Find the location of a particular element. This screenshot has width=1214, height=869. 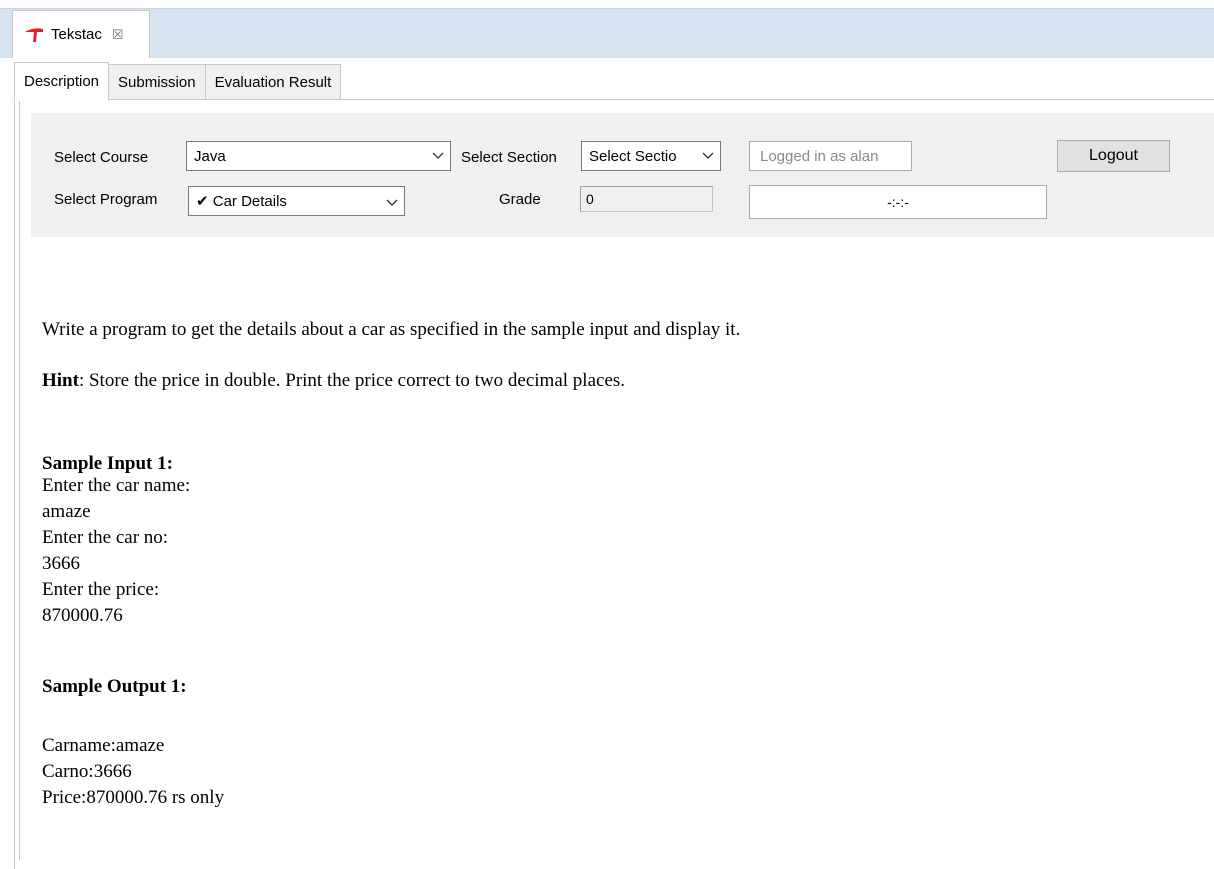

sample-input-line: Enter the car name: is located at coordinates (116, 485).